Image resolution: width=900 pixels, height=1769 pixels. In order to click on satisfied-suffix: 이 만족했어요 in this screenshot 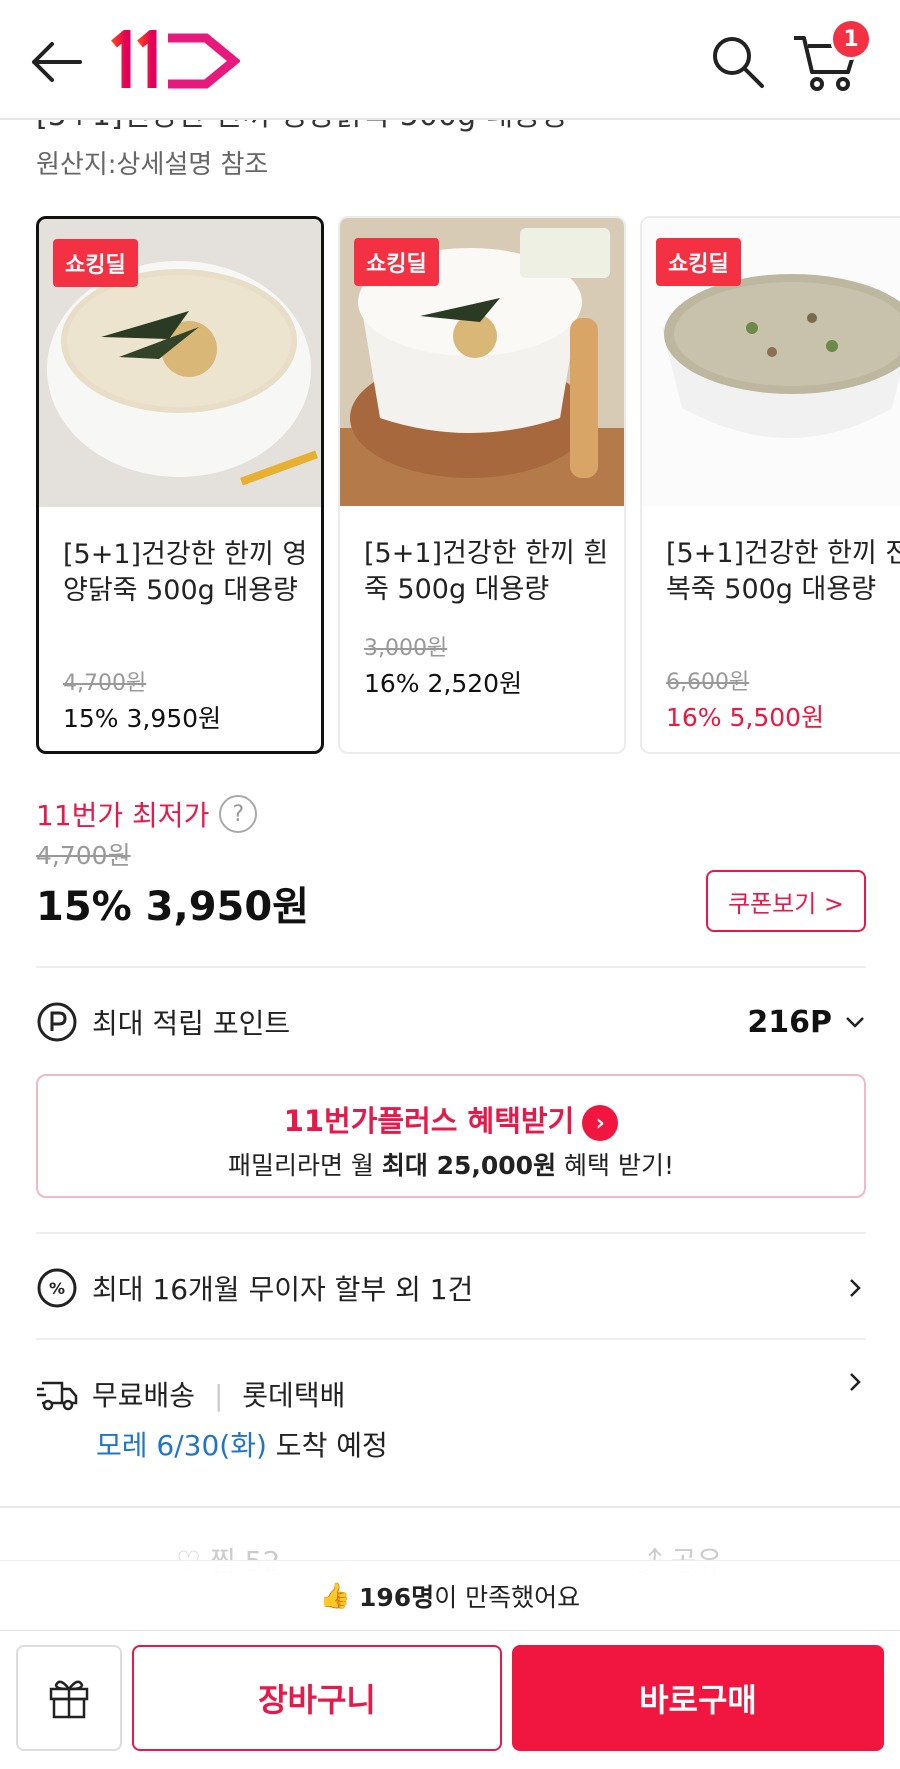, I will do `click(507, 1597)`.